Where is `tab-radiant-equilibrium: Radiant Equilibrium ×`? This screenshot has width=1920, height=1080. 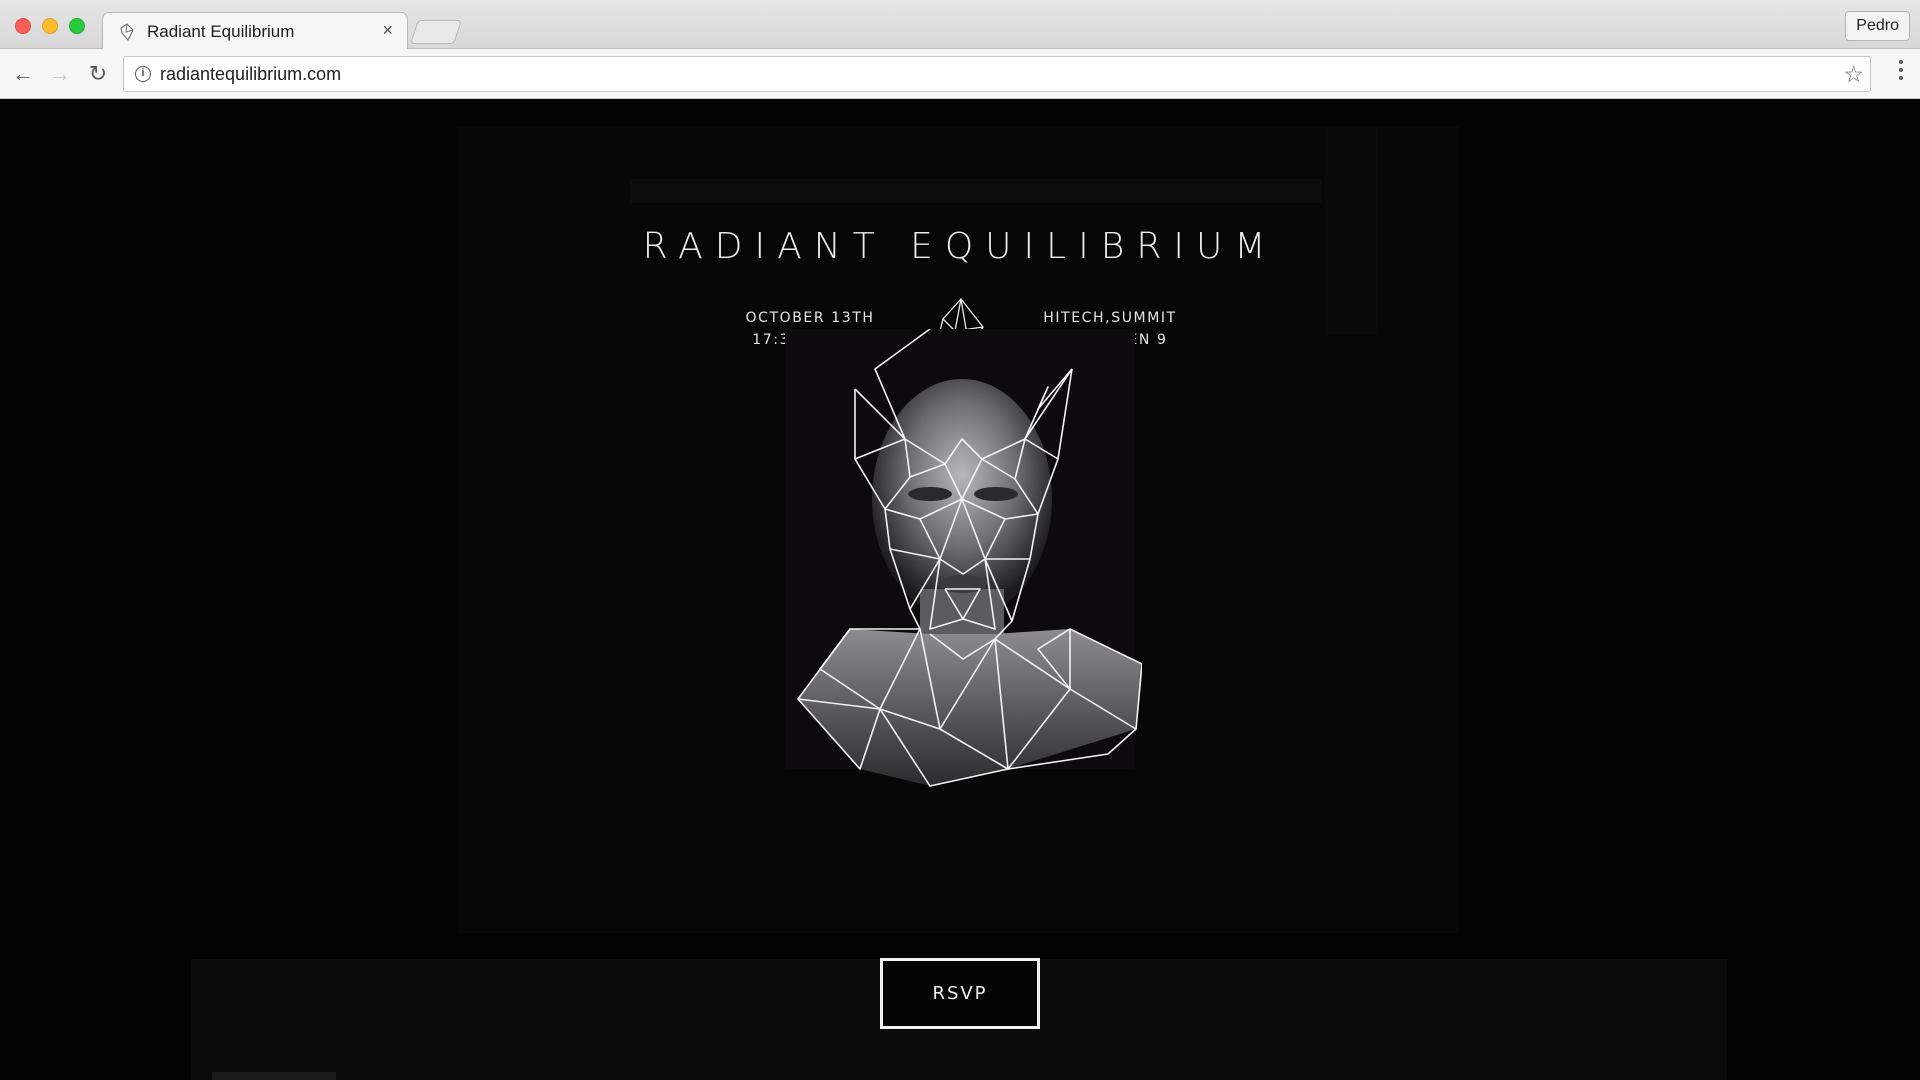 tab-radiant-equilibrium: Radiant Equilibrium × is located at coordinates (255, 31).